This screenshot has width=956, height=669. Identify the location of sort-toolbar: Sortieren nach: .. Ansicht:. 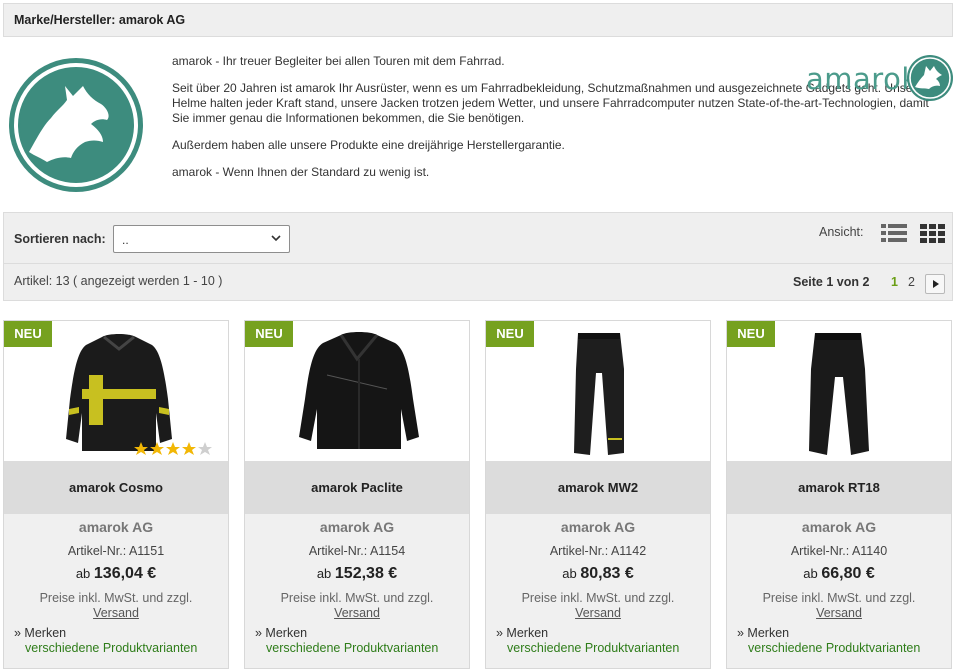
(478, 238).